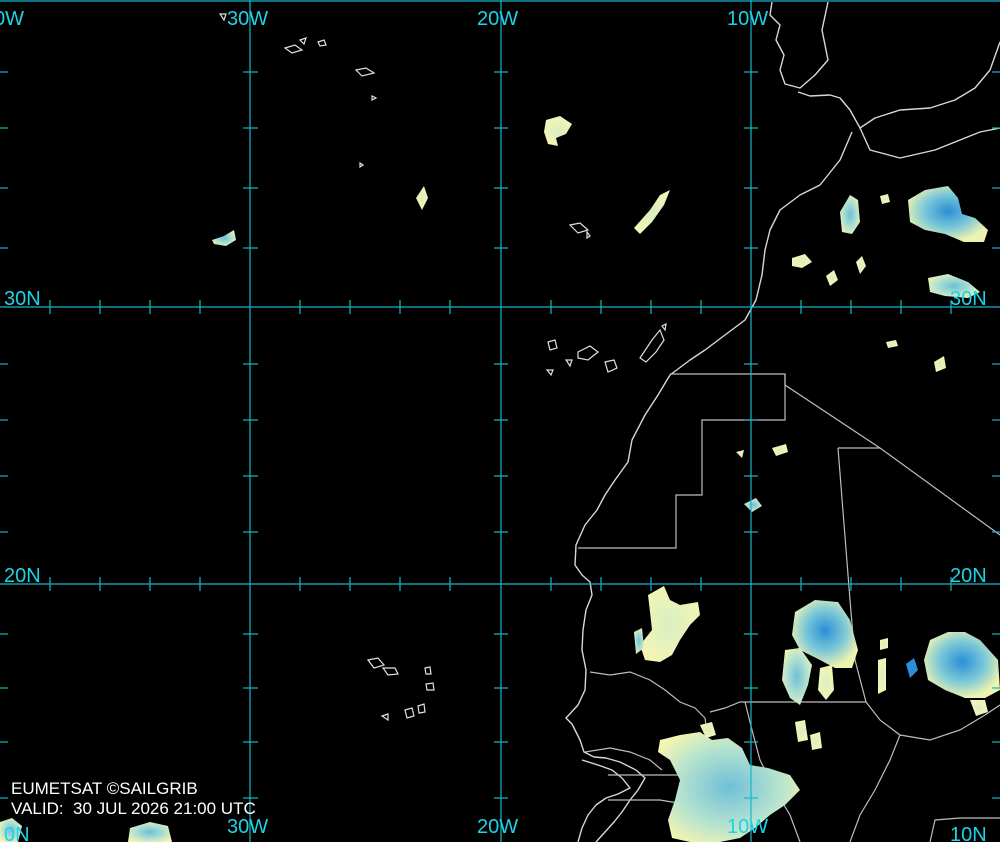  What do you see at coordinates (133, 808) in the screenshot?
I see `valid-time-text: VALID: 30 JUL 2026 21:00 UTC` at bounding box center [133, 808].